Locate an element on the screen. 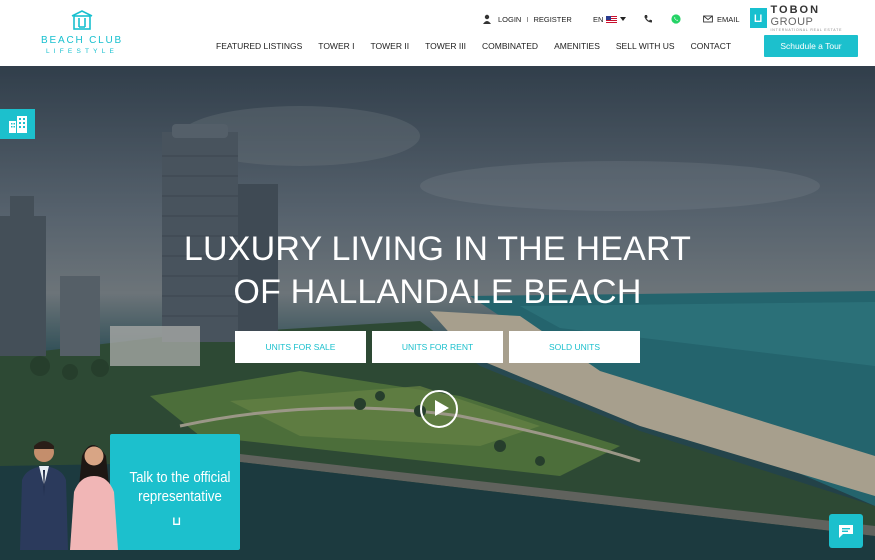 The image size is (875, 560). representative-card: Talk to the official representative ⊔ is located at coordinates (175, 492).